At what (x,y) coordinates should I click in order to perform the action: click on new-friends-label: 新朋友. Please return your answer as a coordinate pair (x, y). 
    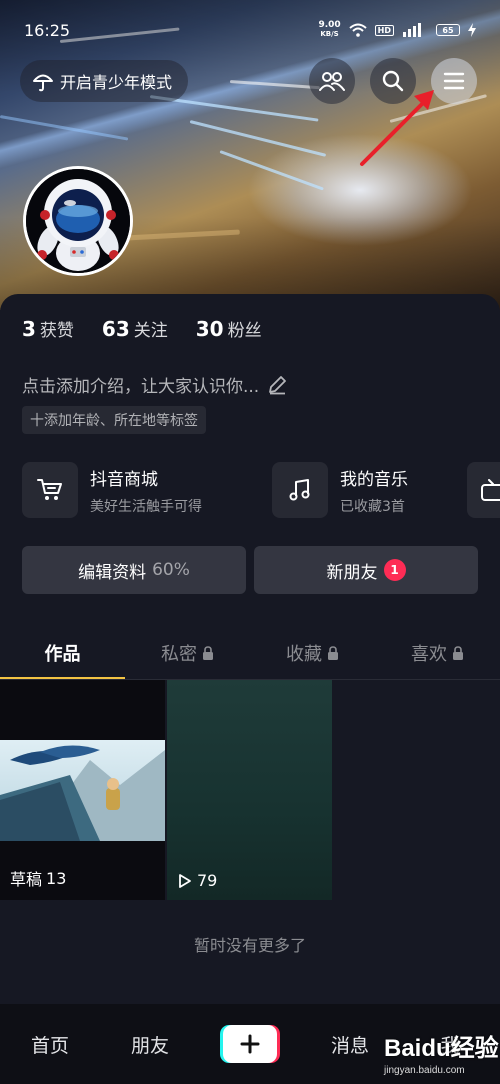
    Looking at the image, I should click on (352, 572).